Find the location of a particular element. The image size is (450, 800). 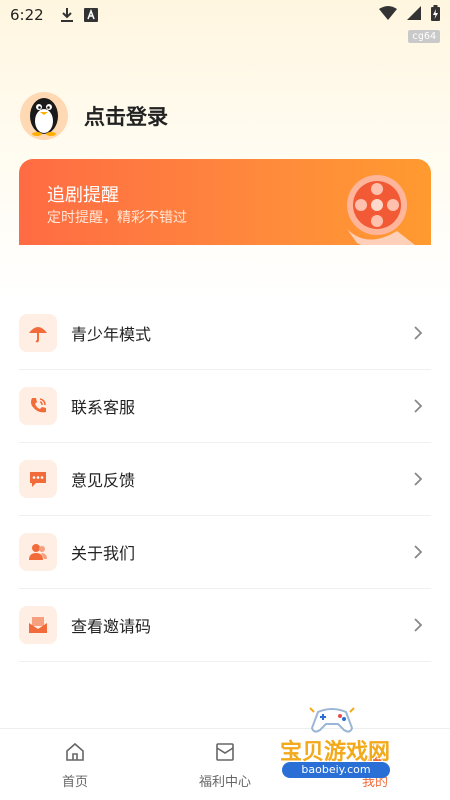

download-icon is located at coordinates (67, 15).